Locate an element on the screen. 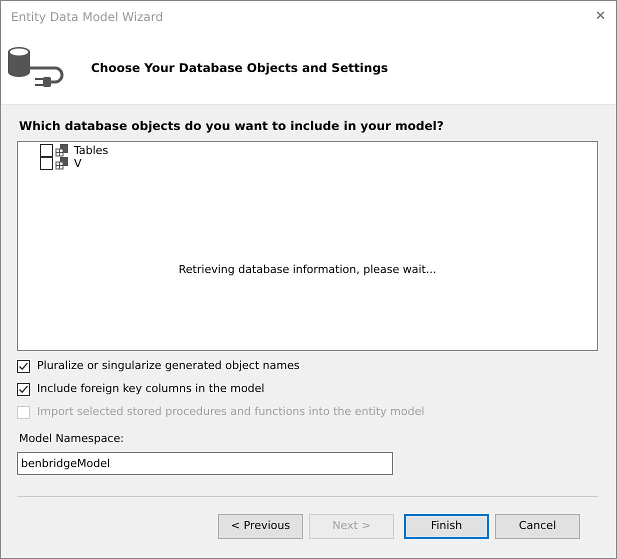  close-button: ✕ is located at coordinates (600, 17).